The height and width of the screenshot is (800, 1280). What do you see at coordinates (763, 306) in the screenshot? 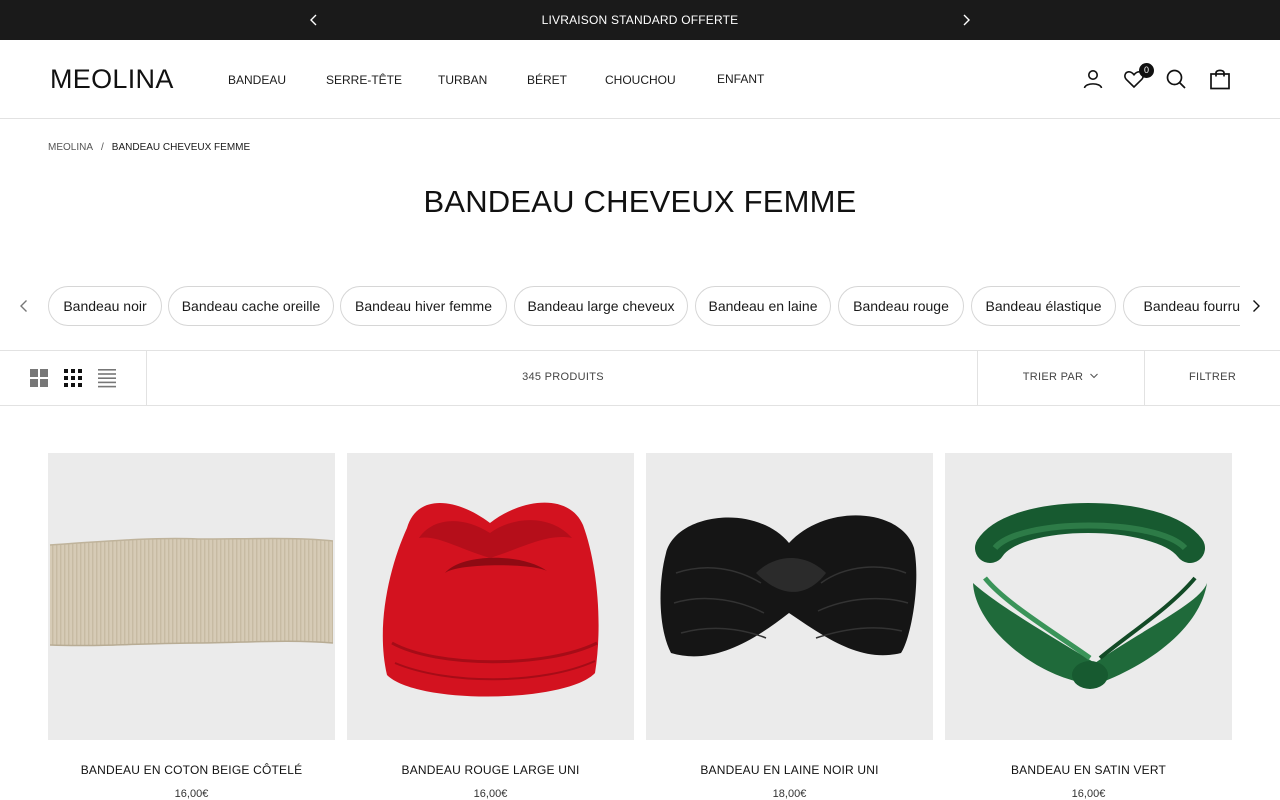
I see `chip-bandeau-en-laine: Bandeau en laine` at bounding box center [763, 306].